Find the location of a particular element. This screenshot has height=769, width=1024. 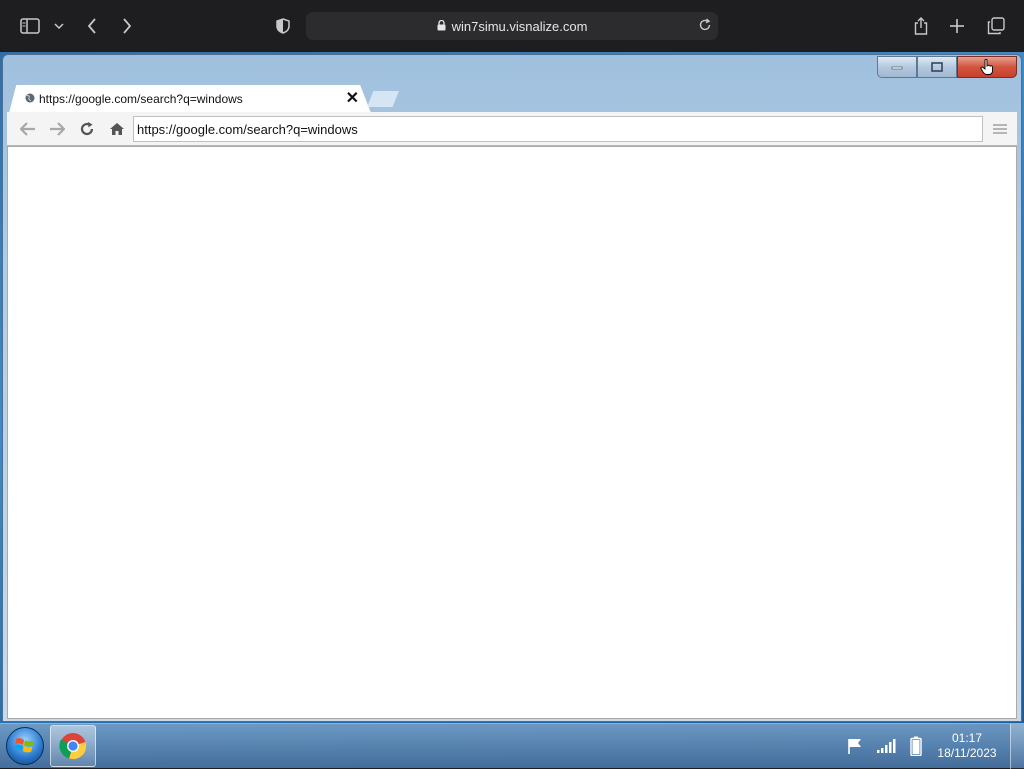

taskbar: 01:17 18/11/2023 is located at coordinates (512, 746).